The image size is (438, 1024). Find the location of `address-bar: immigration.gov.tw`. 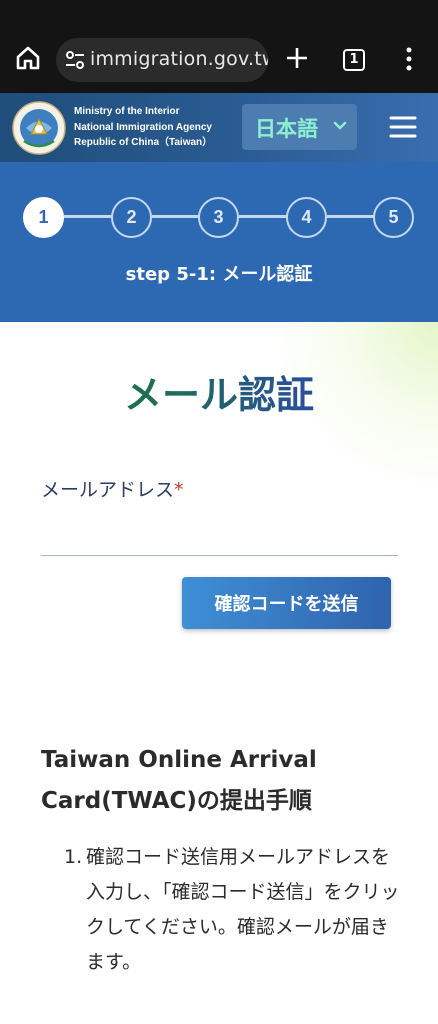

address-bar: immigration.gov.tw is located at coordinates (162, 60).